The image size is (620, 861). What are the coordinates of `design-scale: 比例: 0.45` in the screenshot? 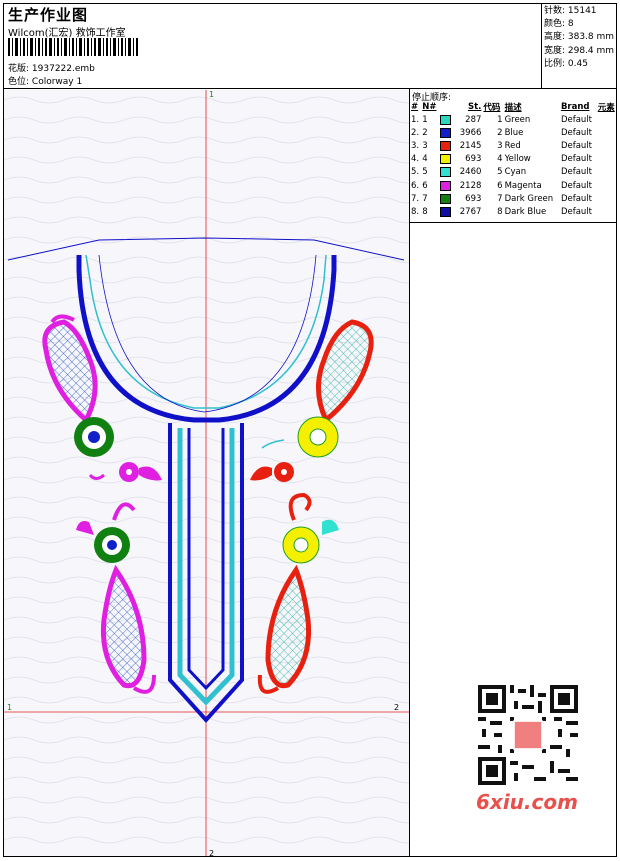 It's located at (566, 63).